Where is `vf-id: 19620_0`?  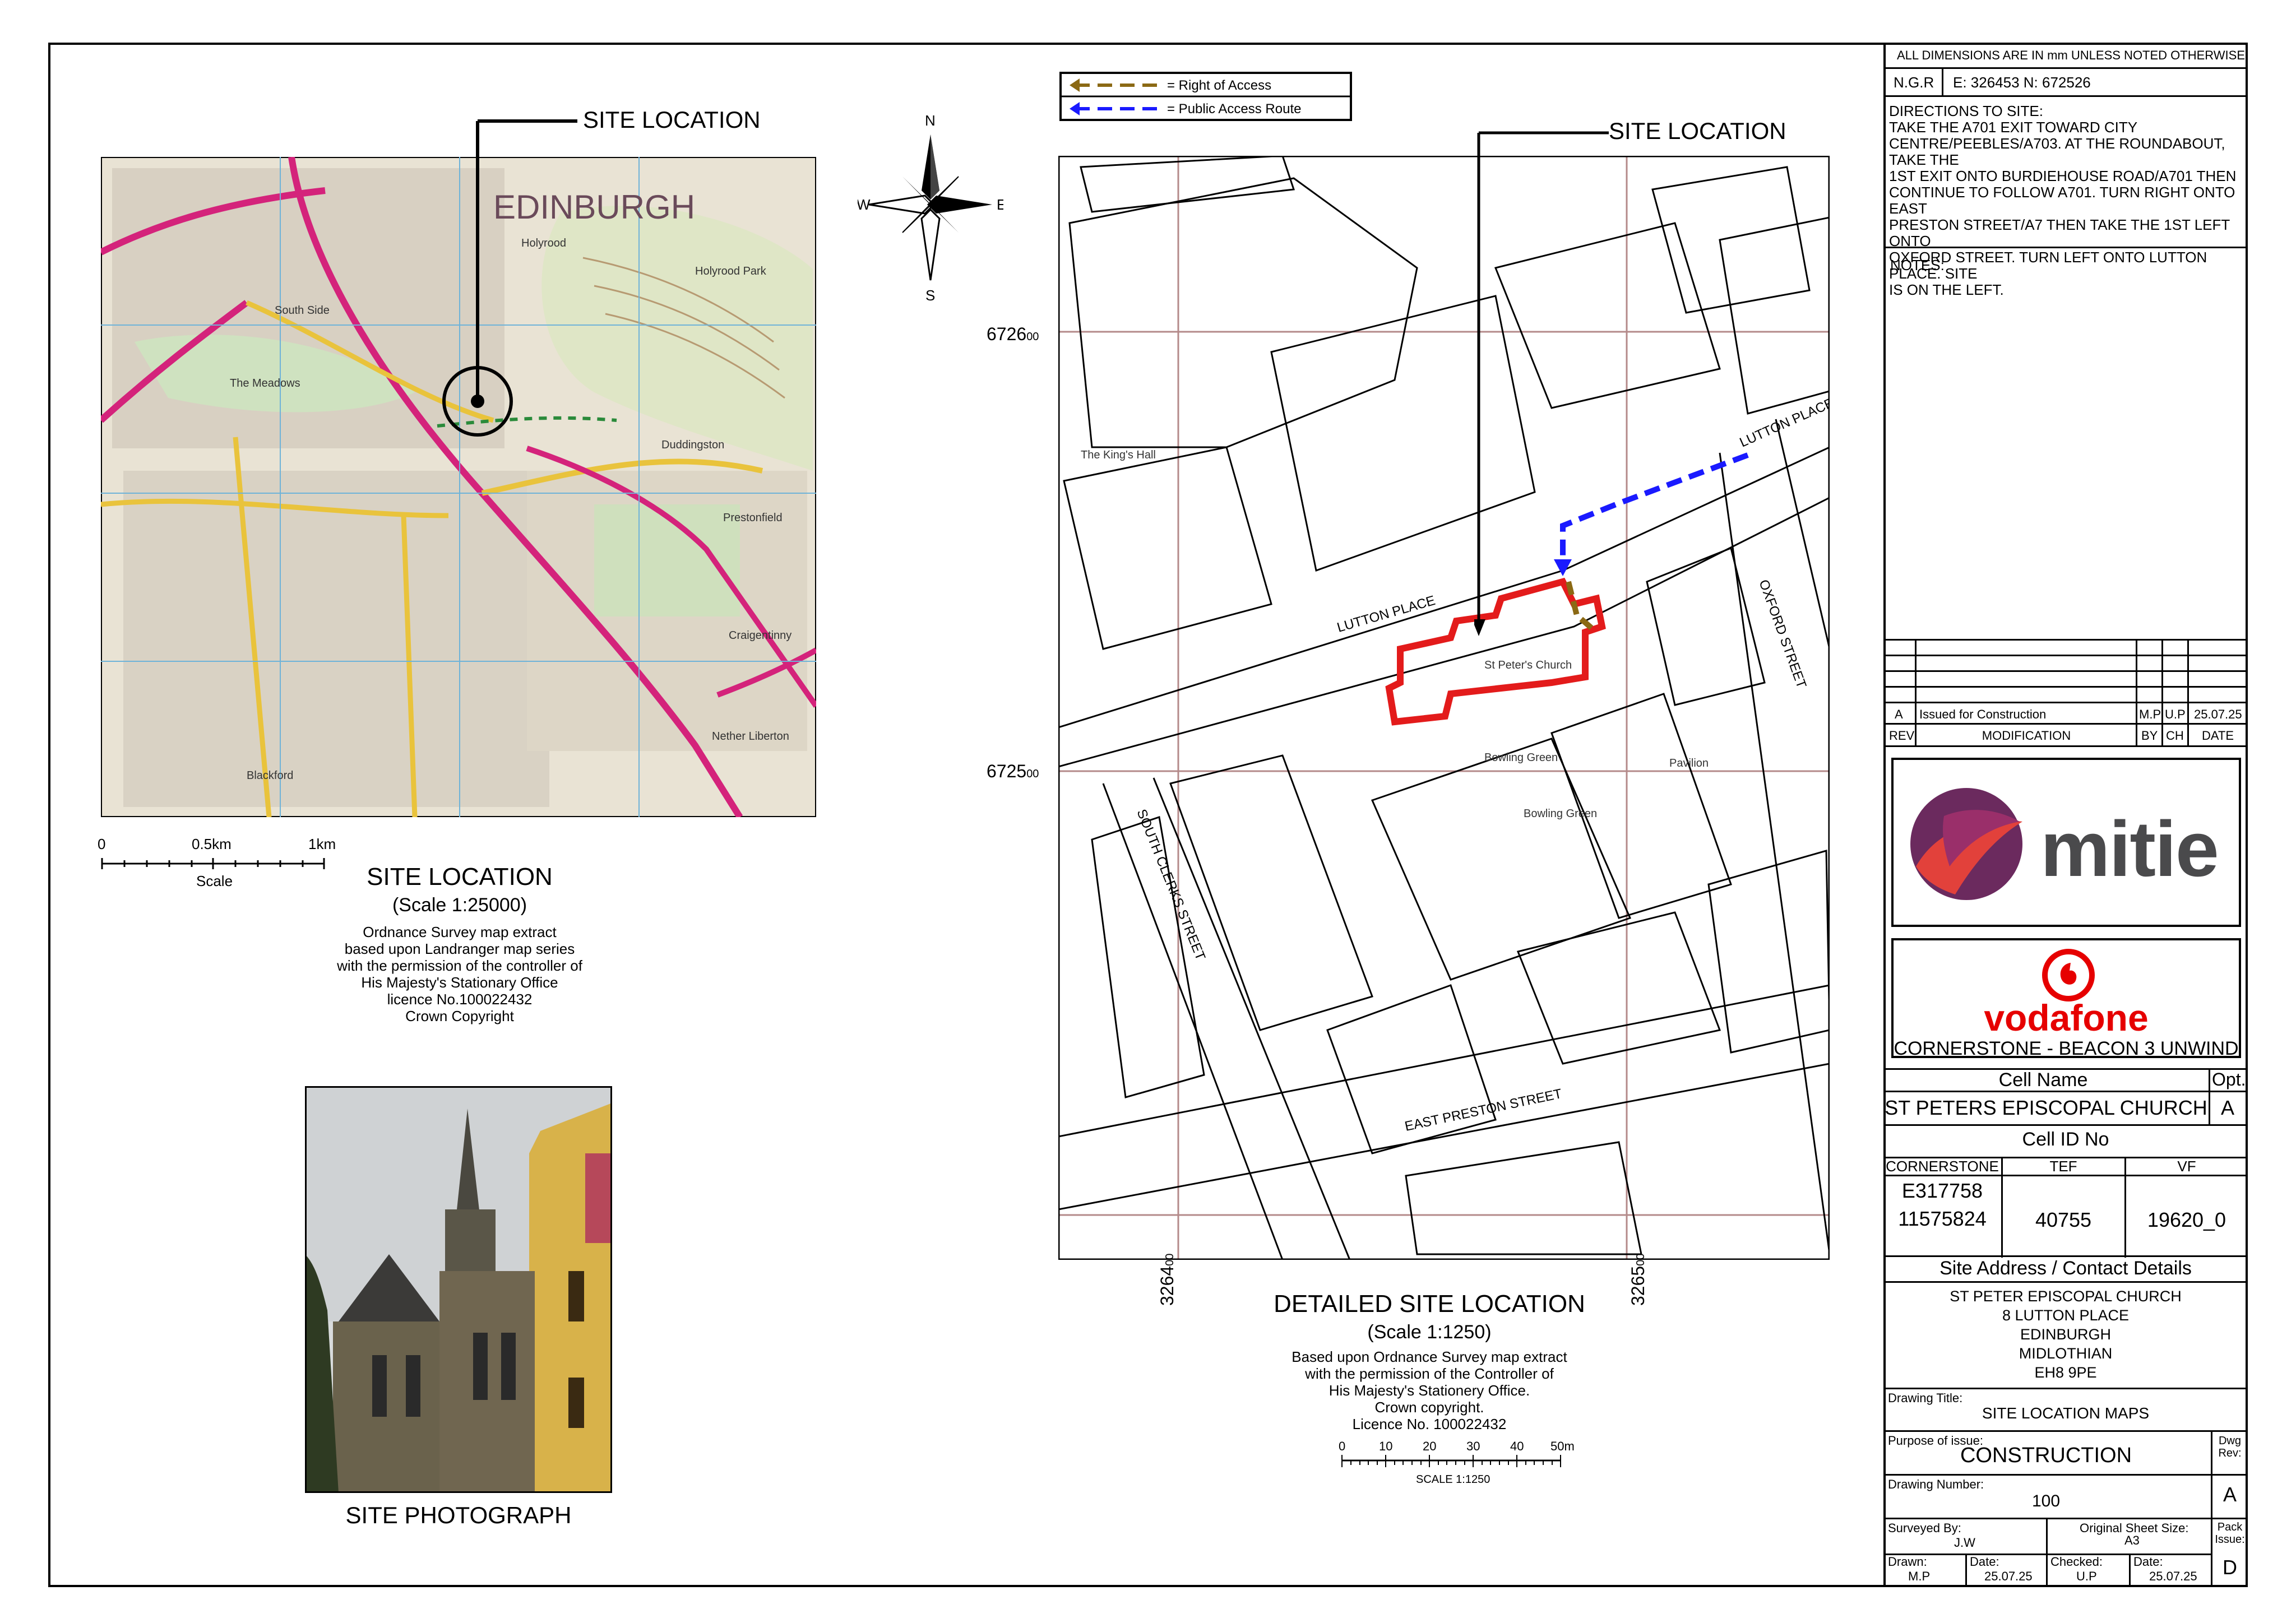
vf-id: 19620_0 is located at coordinates (2186, 1219).